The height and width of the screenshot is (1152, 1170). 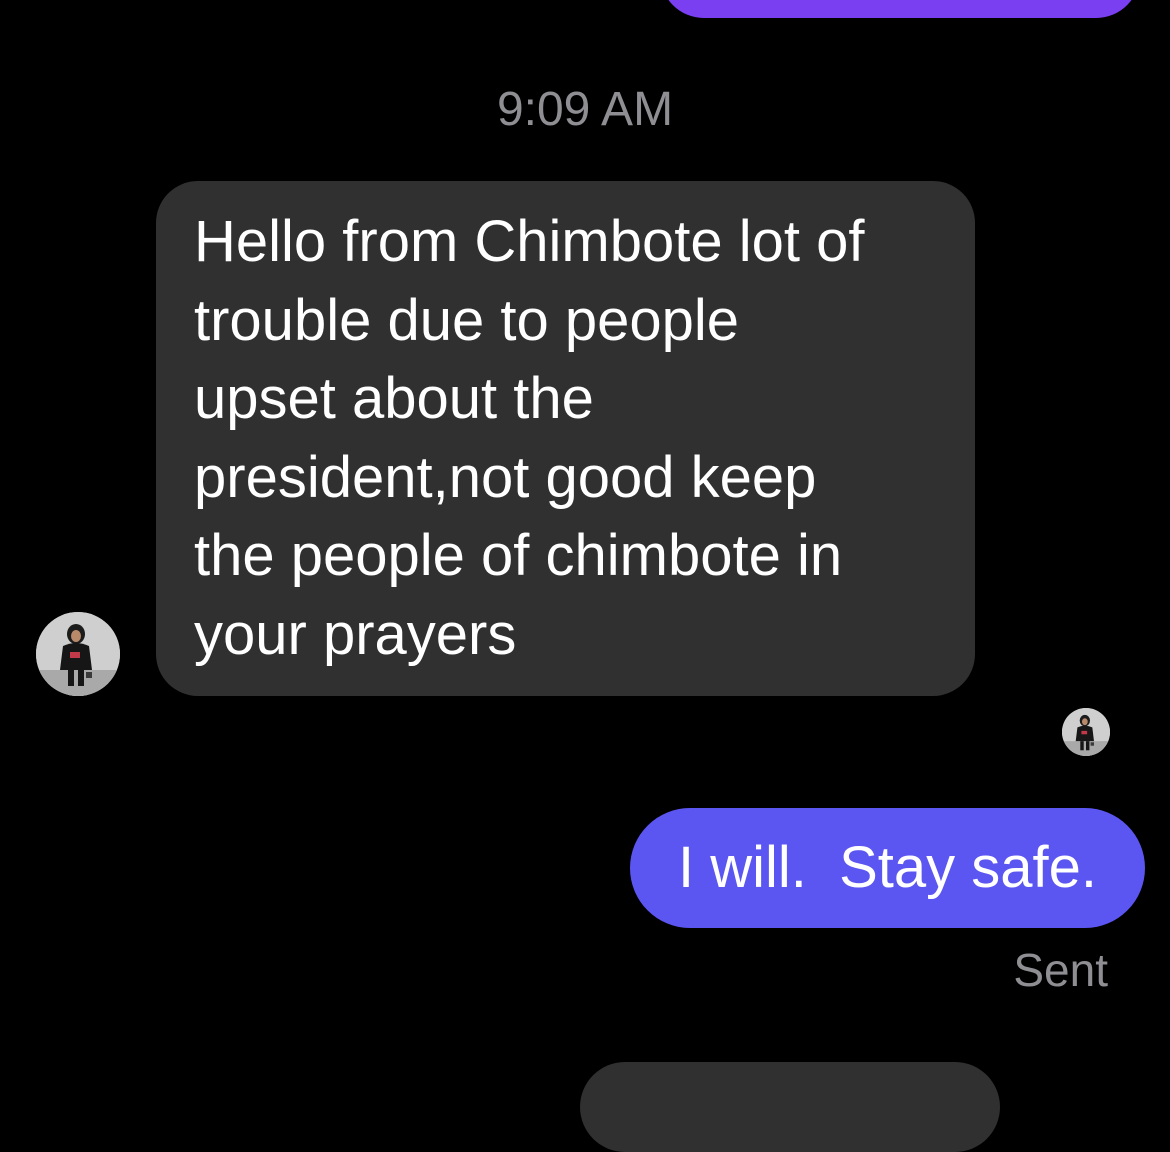 I want to click on previous-outgoing-message-bubble, so click(x=900, y=9).